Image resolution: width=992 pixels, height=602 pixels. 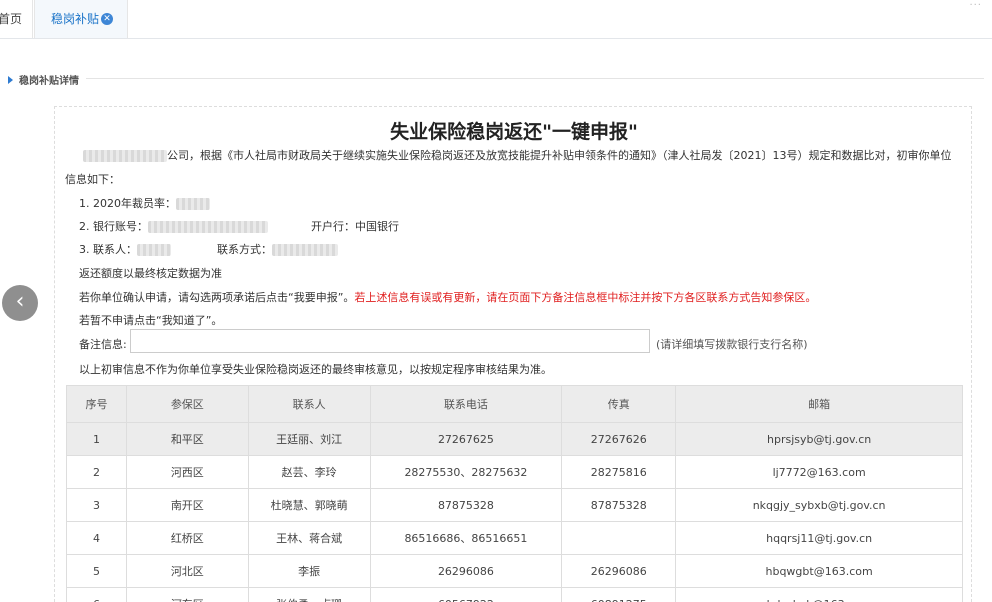 What do you see at coordinates (150, 273) in the screenshot?
I see `note-amount: 返还额度以最终核定数据为准` at bounding box center [150, 273].